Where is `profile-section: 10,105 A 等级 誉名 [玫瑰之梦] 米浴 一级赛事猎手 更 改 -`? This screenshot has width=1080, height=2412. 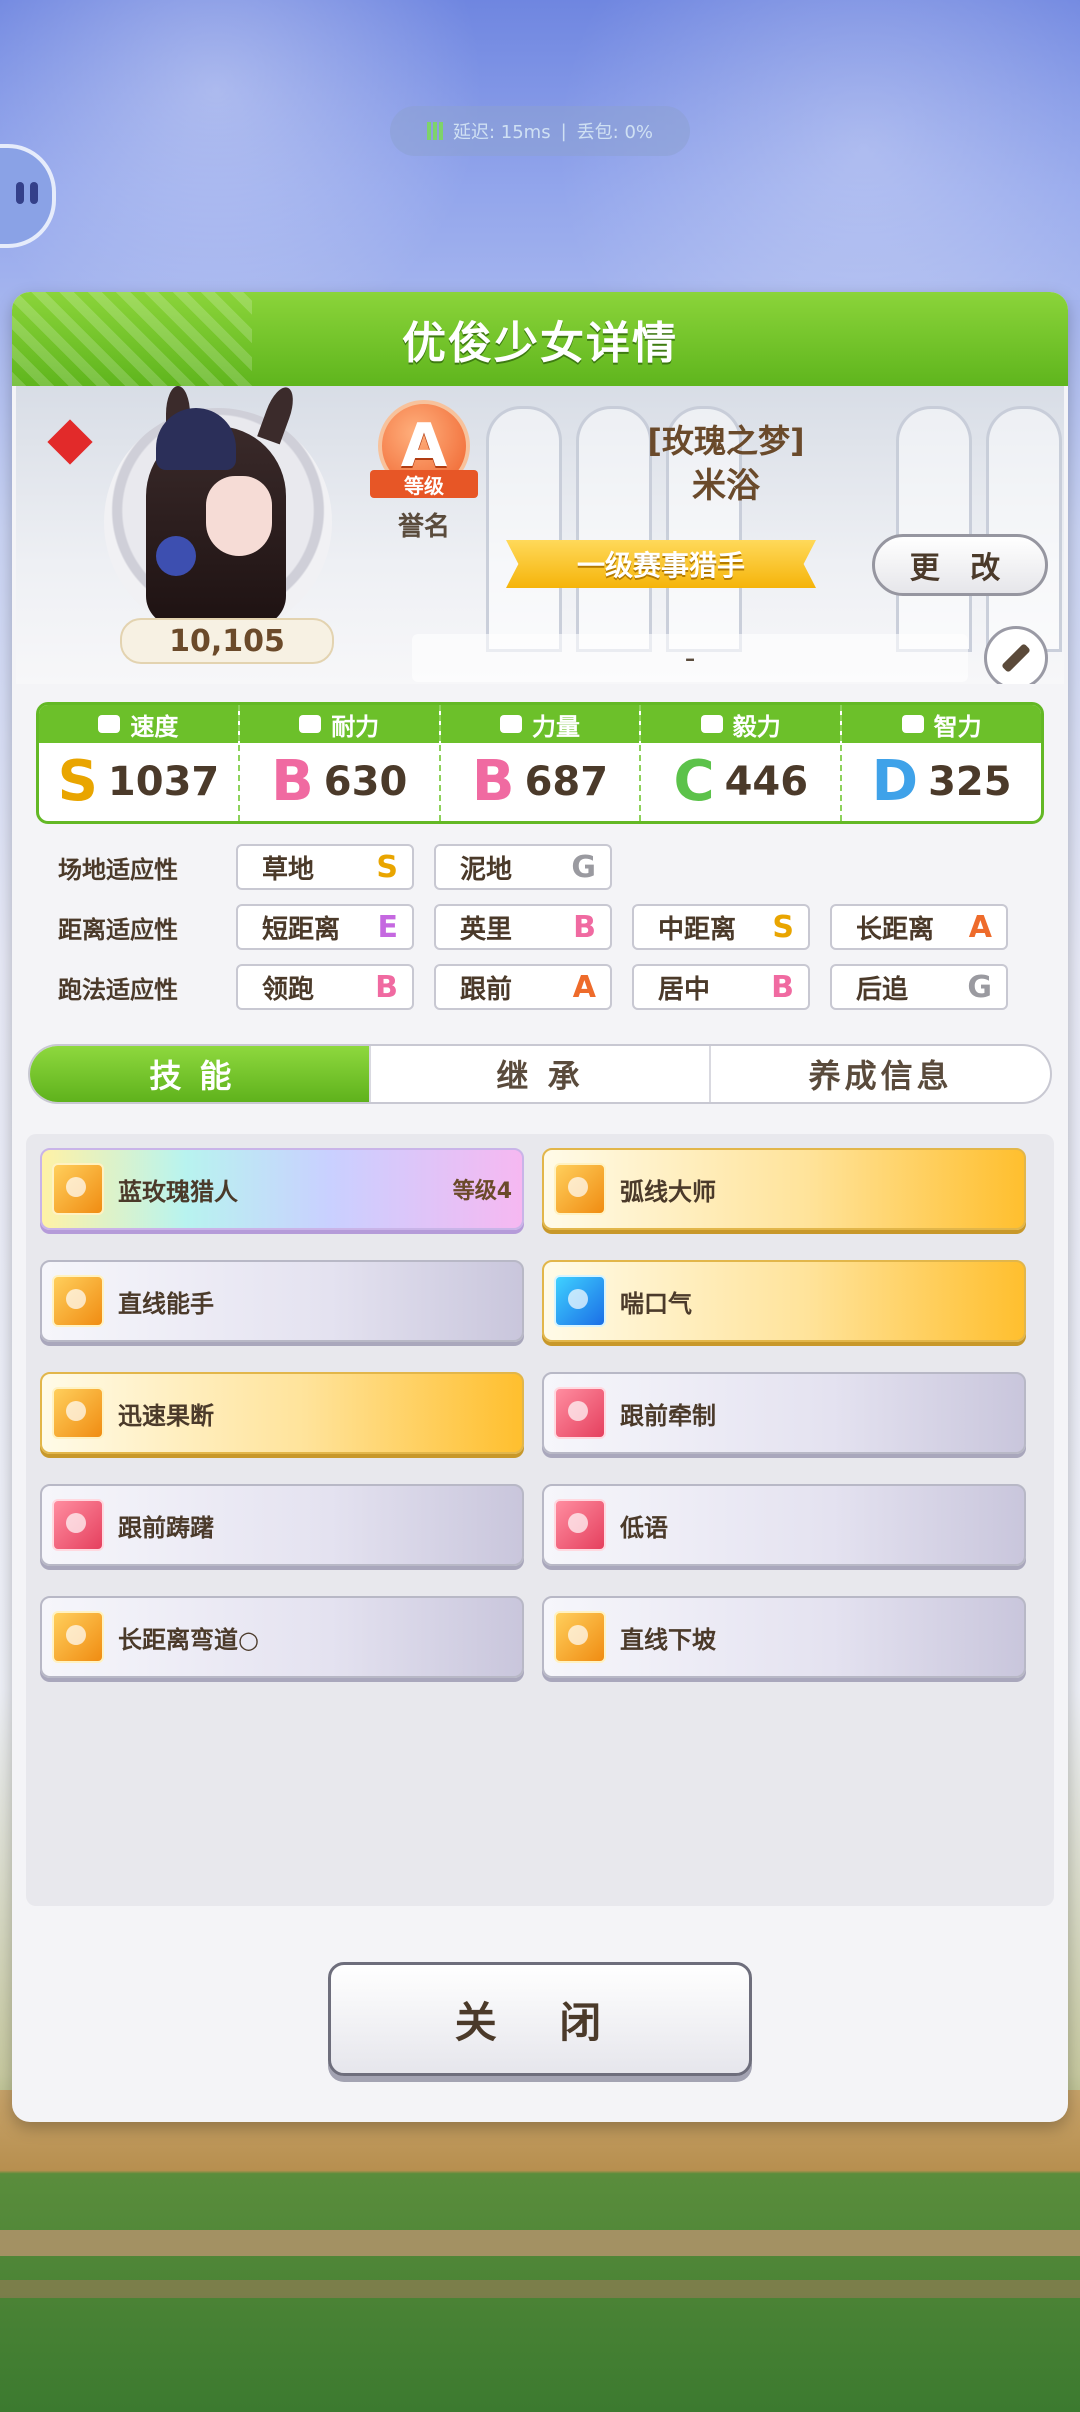
profile-section: 10,105 A 等级 誉名 [玫瑰之梦] 米浴 一级赛事猎手 更 改 - is located at coordinates (540, 535).